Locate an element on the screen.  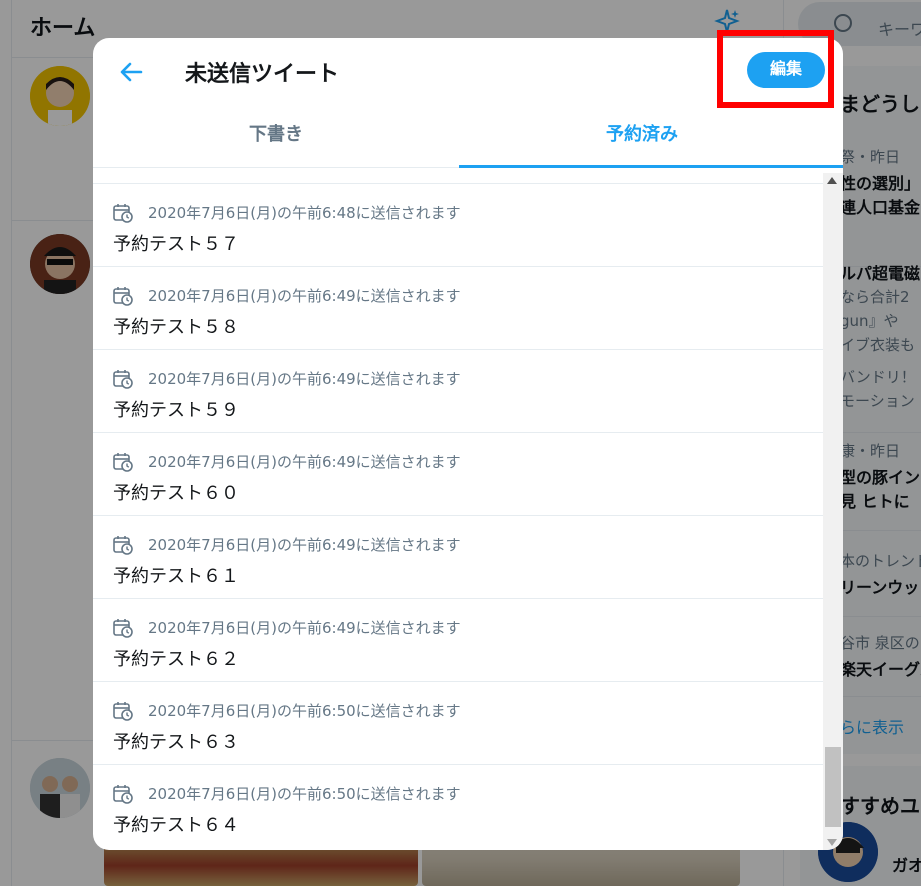
tweet-text: 予約テスト５７ is located at coordinates (176, 244).